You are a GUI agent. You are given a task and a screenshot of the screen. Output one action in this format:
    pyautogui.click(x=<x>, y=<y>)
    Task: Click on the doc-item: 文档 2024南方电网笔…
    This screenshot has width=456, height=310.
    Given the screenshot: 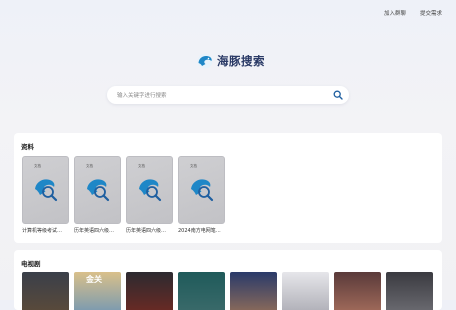 What is the action you would take?
    pyautogui.click(x=201, y=195)
    